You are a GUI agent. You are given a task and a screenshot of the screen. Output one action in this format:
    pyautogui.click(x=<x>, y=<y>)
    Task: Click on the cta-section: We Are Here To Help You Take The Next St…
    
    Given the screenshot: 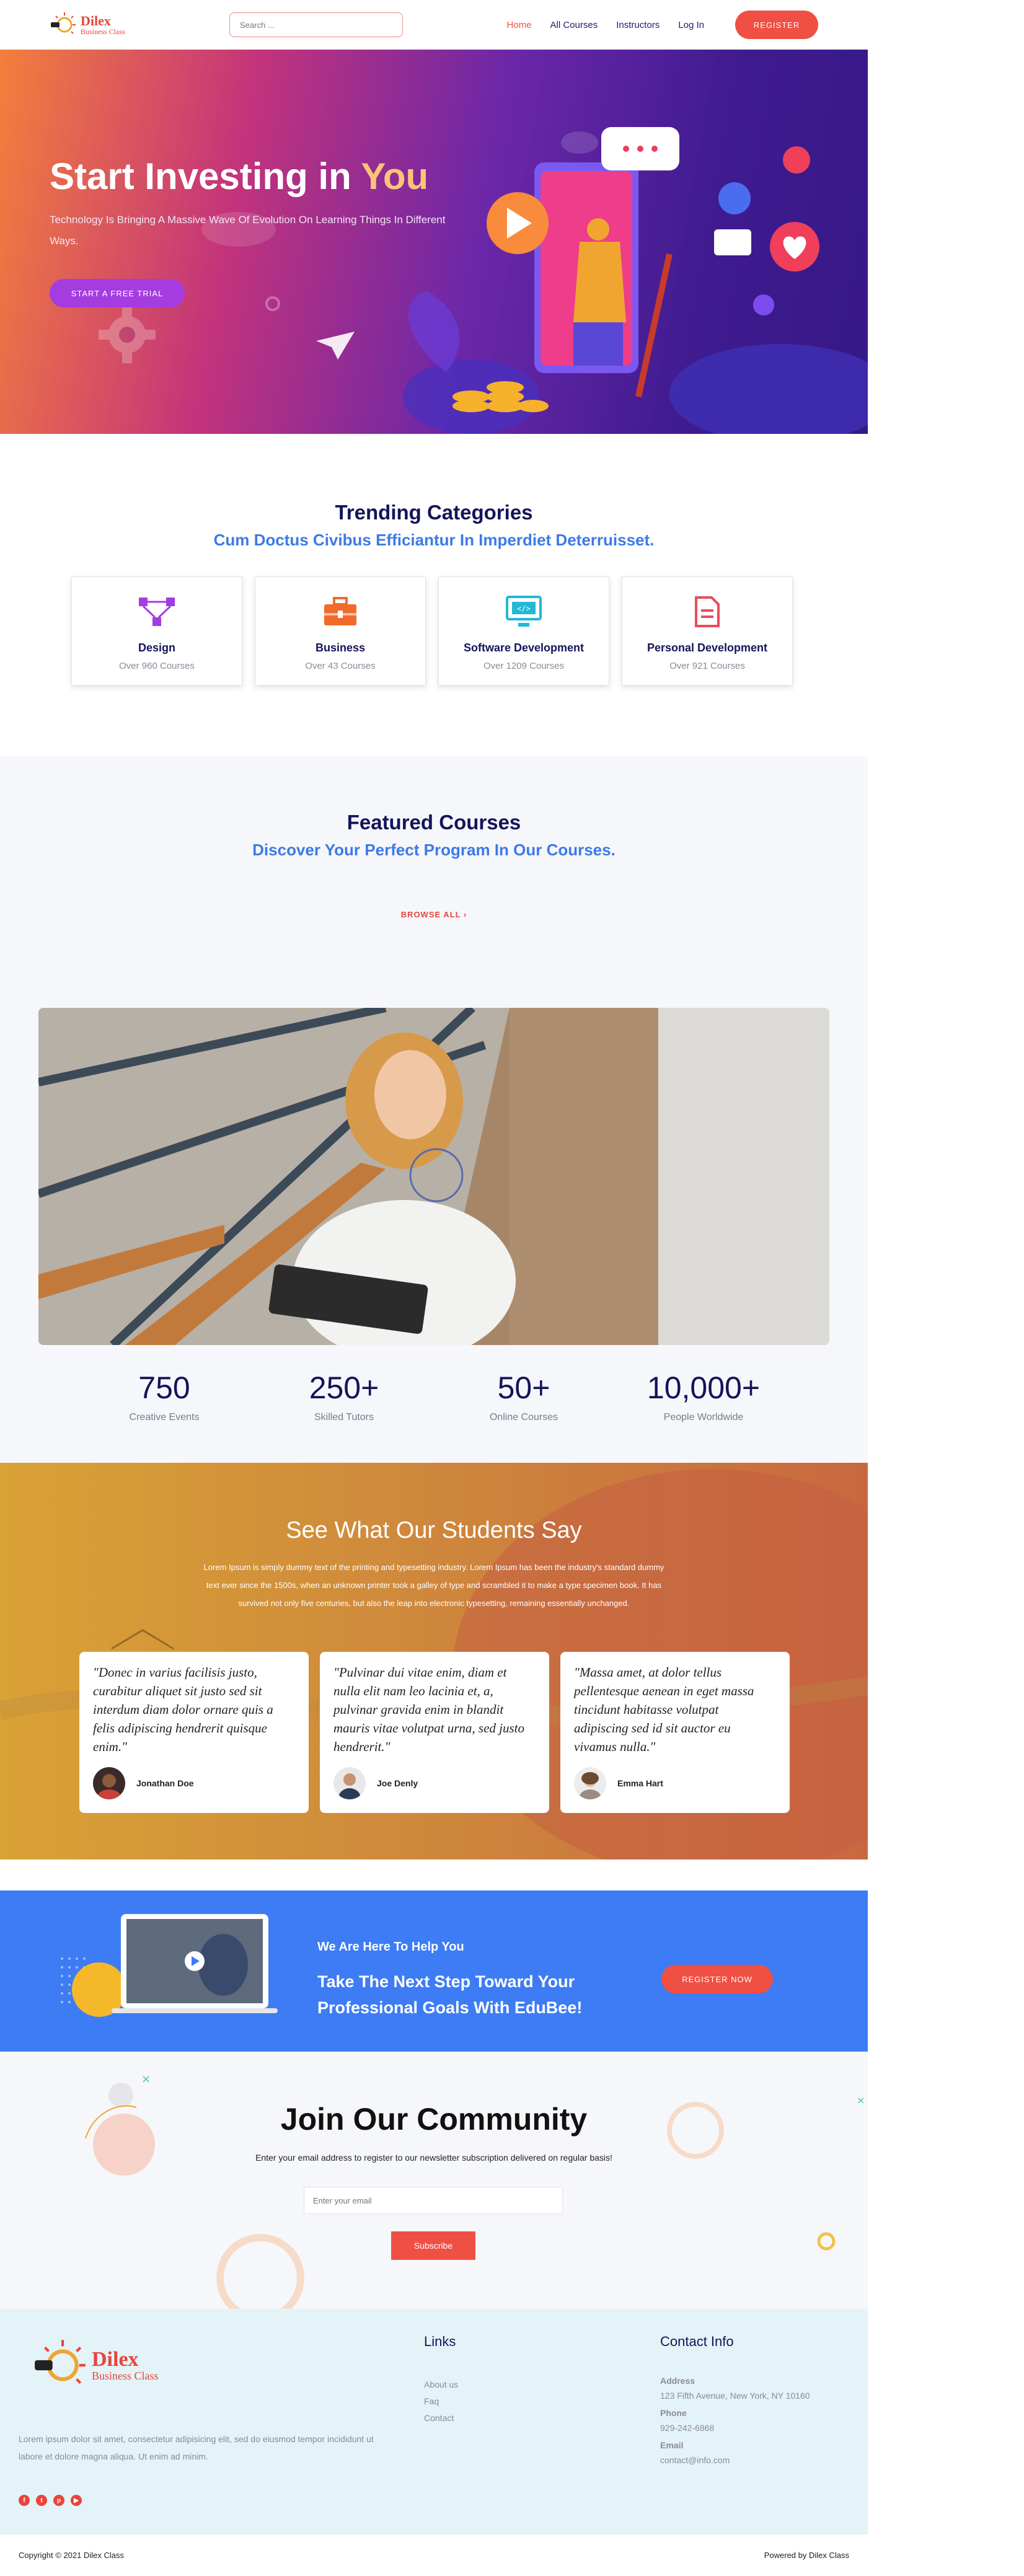 What is the action you would take?
    pyautogui.click(x=434, y=1971)
    